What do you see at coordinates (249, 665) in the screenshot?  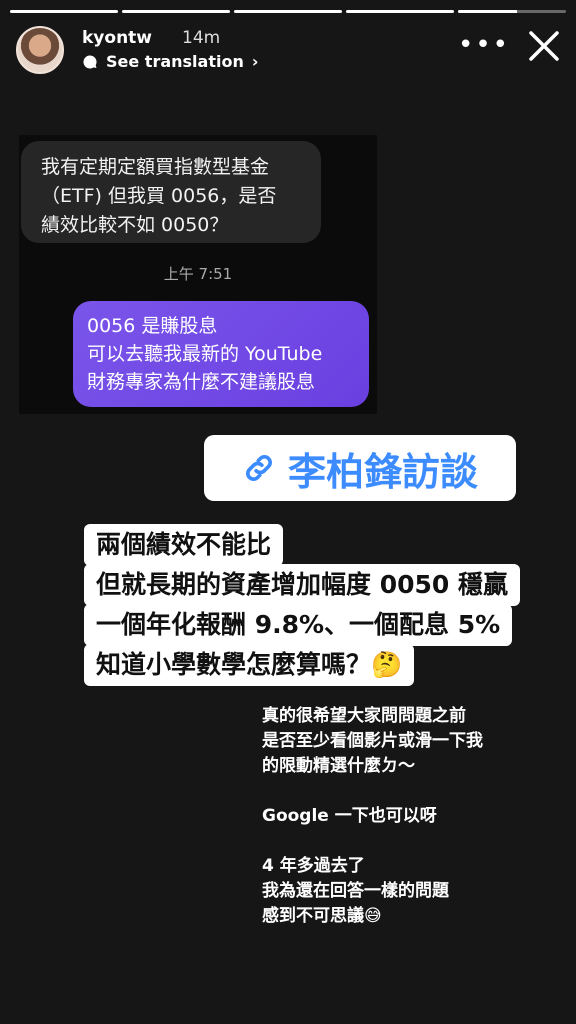 I see `answer-line: 知道小學數學怎麼算嗎？🤔` at bounding box center [249, 665].